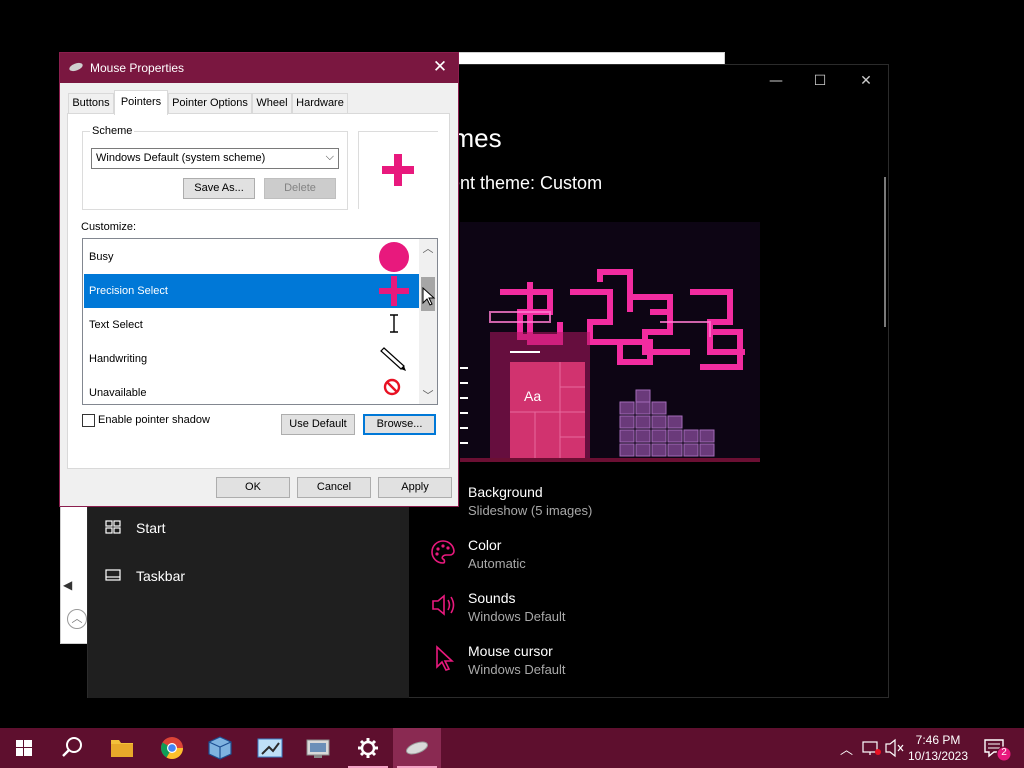  I want to click on tab-wheel: Wheel, so click(272, 103).